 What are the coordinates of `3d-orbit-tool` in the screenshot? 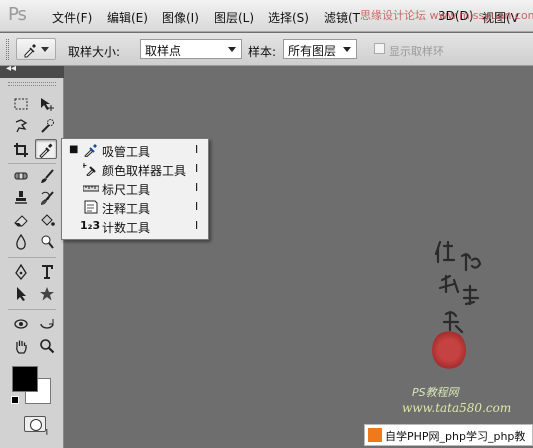 It's located at (47, 324).